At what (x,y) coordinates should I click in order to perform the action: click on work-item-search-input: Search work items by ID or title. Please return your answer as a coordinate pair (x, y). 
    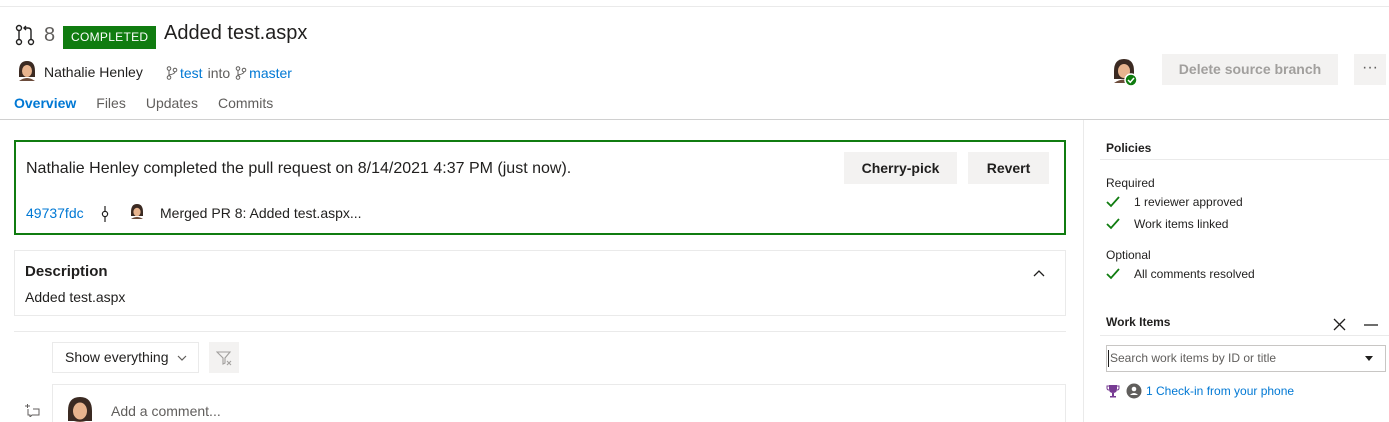
    Looking at the image, I should click on (1246, 358).